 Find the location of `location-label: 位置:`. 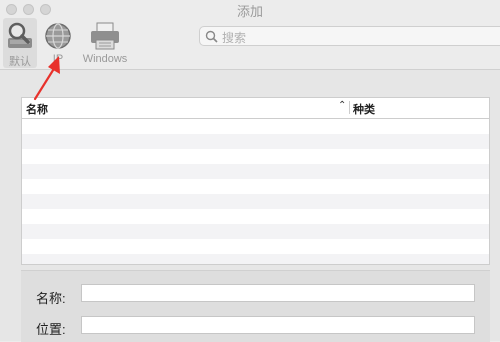

location-label: 位置: is located at coordinates (51, 329).